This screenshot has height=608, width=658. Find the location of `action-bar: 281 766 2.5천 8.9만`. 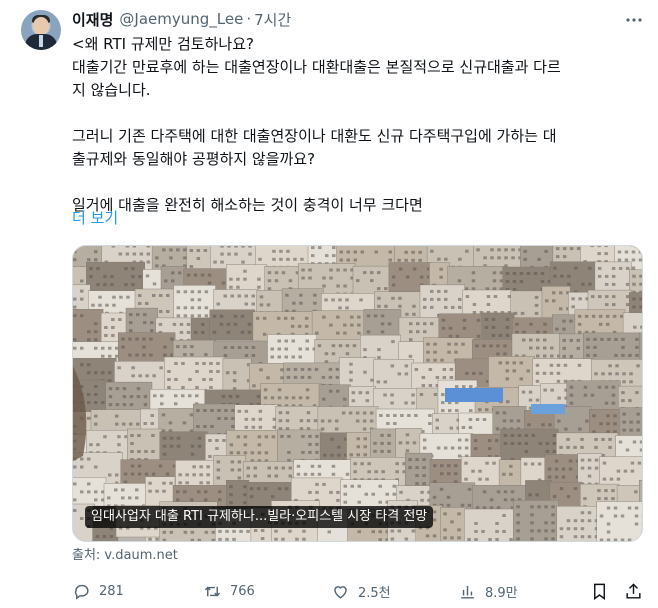

action-bar: 281 766 2.5천 8.9만 is located at coordinates (360, 591).